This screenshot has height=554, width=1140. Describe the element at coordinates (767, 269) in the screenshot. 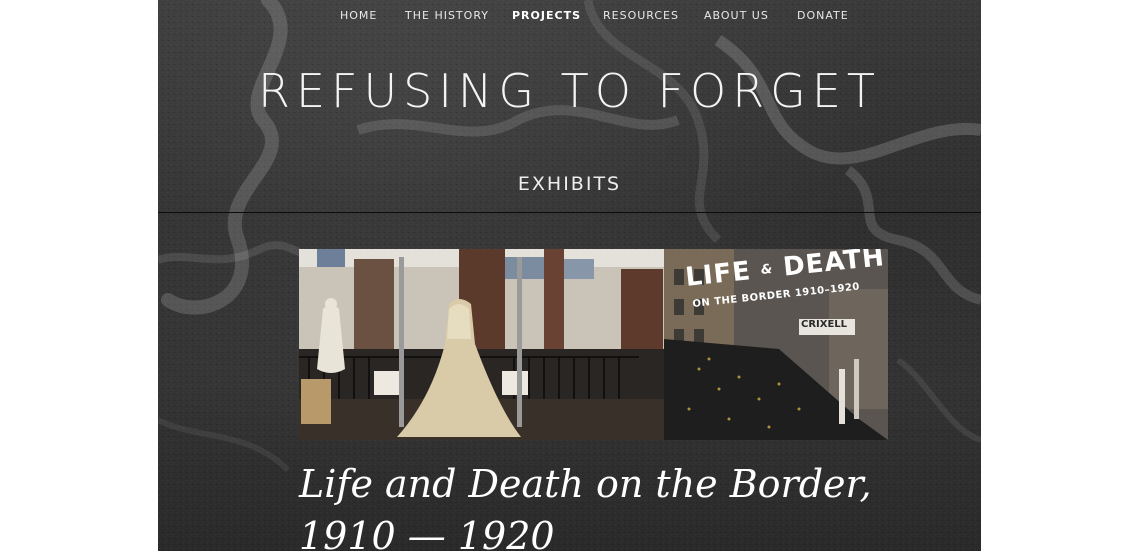

I see `banner-ampersand: &` at that location.